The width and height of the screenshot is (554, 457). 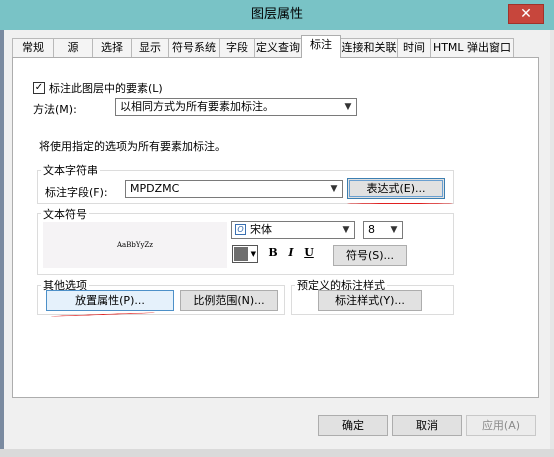 What do you see at coordinates (371, 229) in the screenshot?
I see `size-value: 8` at bounding box center [371, 229].